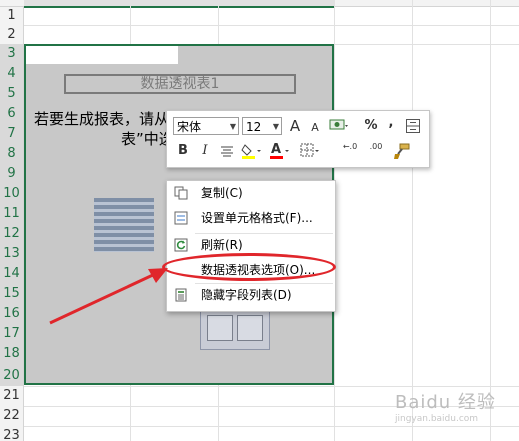 The height and width of the screenshot is (441, 519). I want to click on watermark-url: jingyan.baidu.com, so click(437, 419).